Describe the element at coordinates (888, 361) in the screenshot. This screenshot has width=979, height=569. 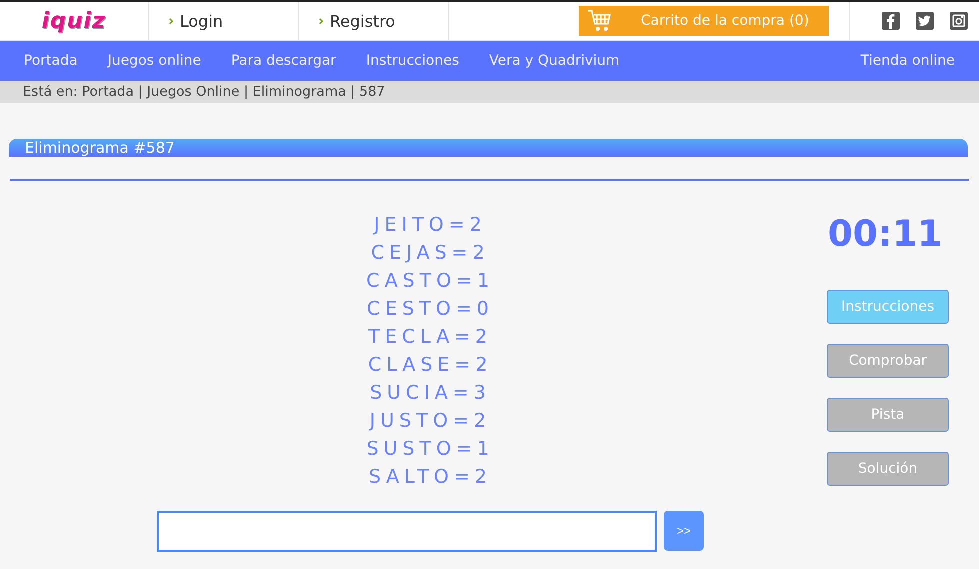
I see `game-button: Comprobar` at that location.